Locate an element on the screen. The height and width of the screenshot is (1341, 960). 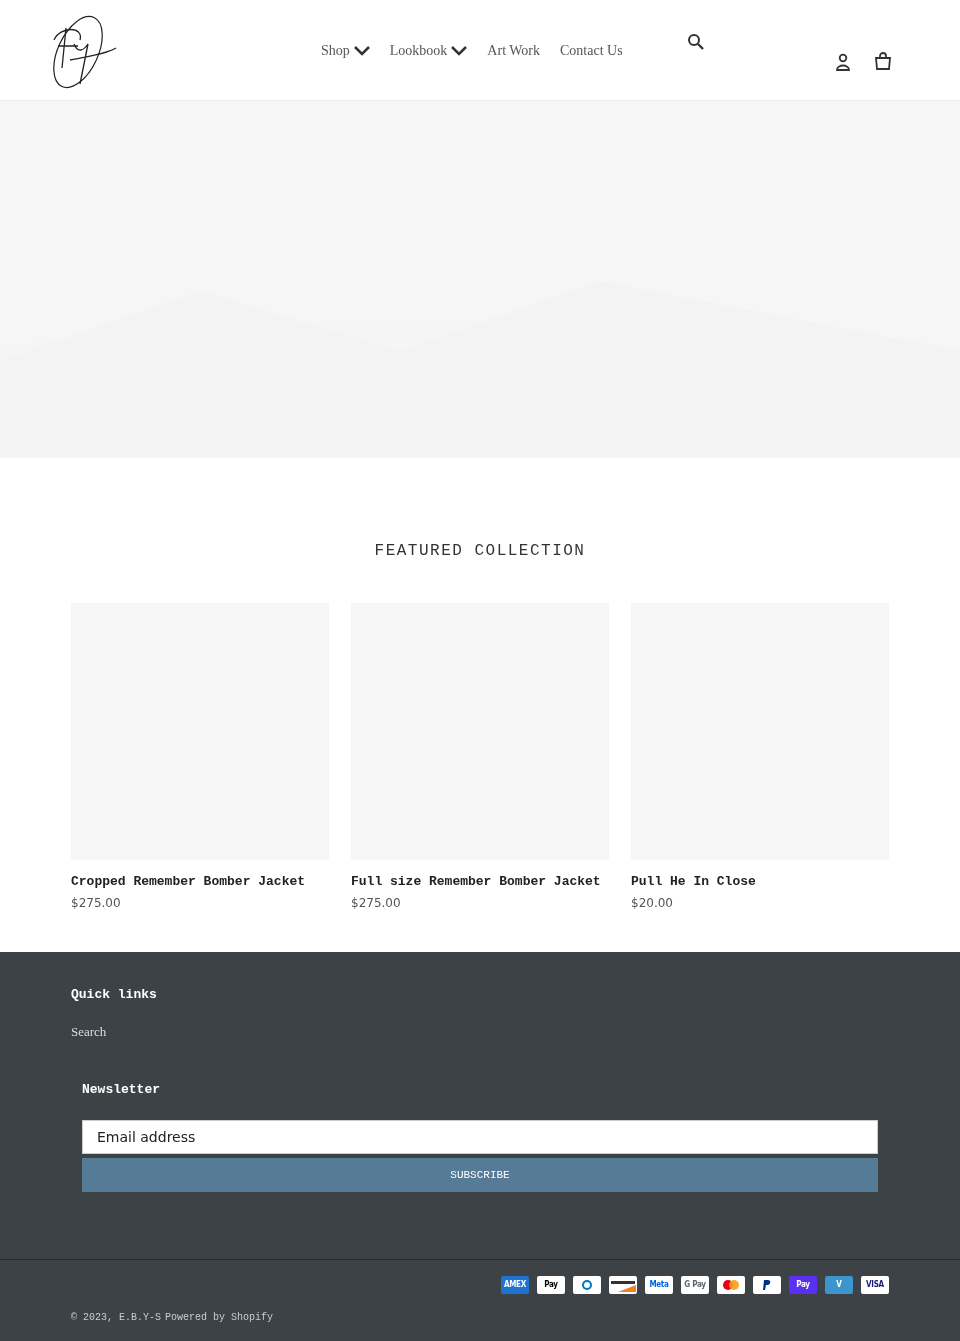
cart-icon is located at coordinates (882, 61).